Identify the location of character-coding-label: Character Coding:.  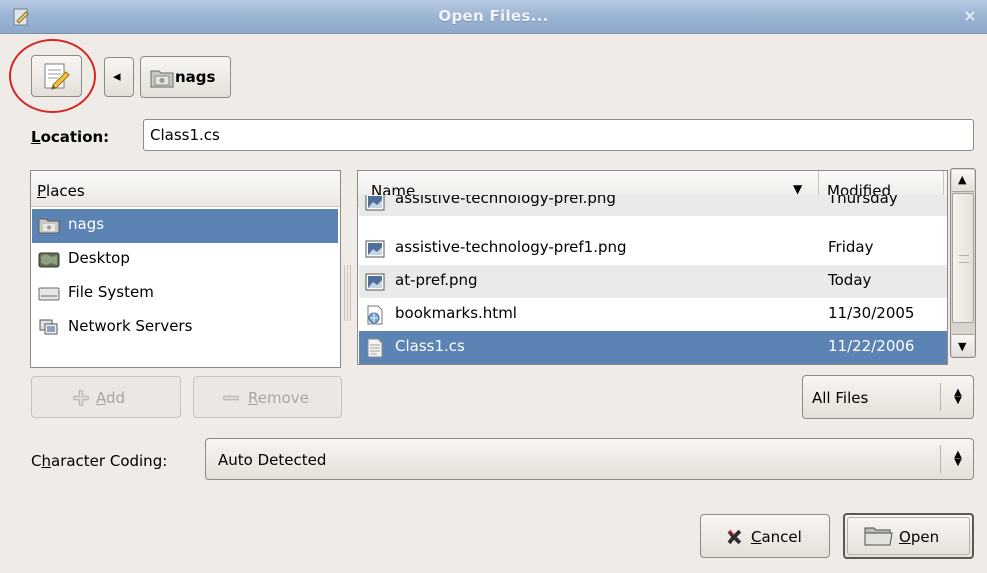
(99, 461).